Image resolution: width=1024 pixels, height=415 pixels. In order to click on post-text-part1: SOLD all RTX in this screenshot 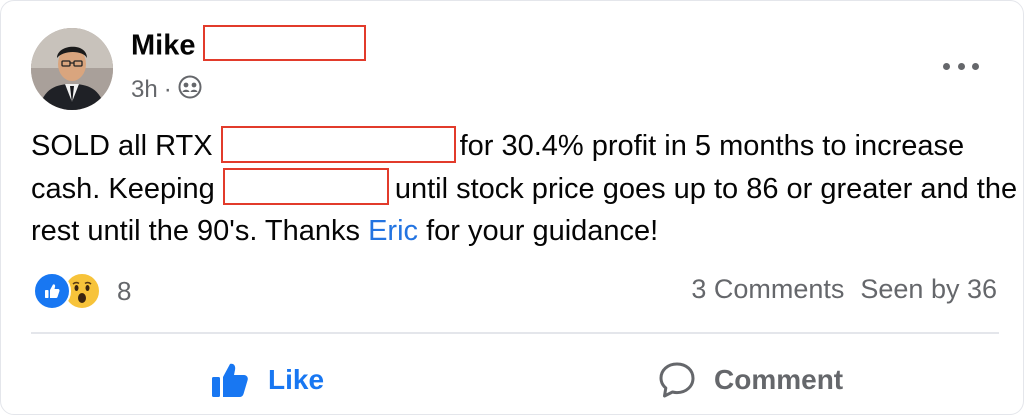, I will do `click(122, 146)`.